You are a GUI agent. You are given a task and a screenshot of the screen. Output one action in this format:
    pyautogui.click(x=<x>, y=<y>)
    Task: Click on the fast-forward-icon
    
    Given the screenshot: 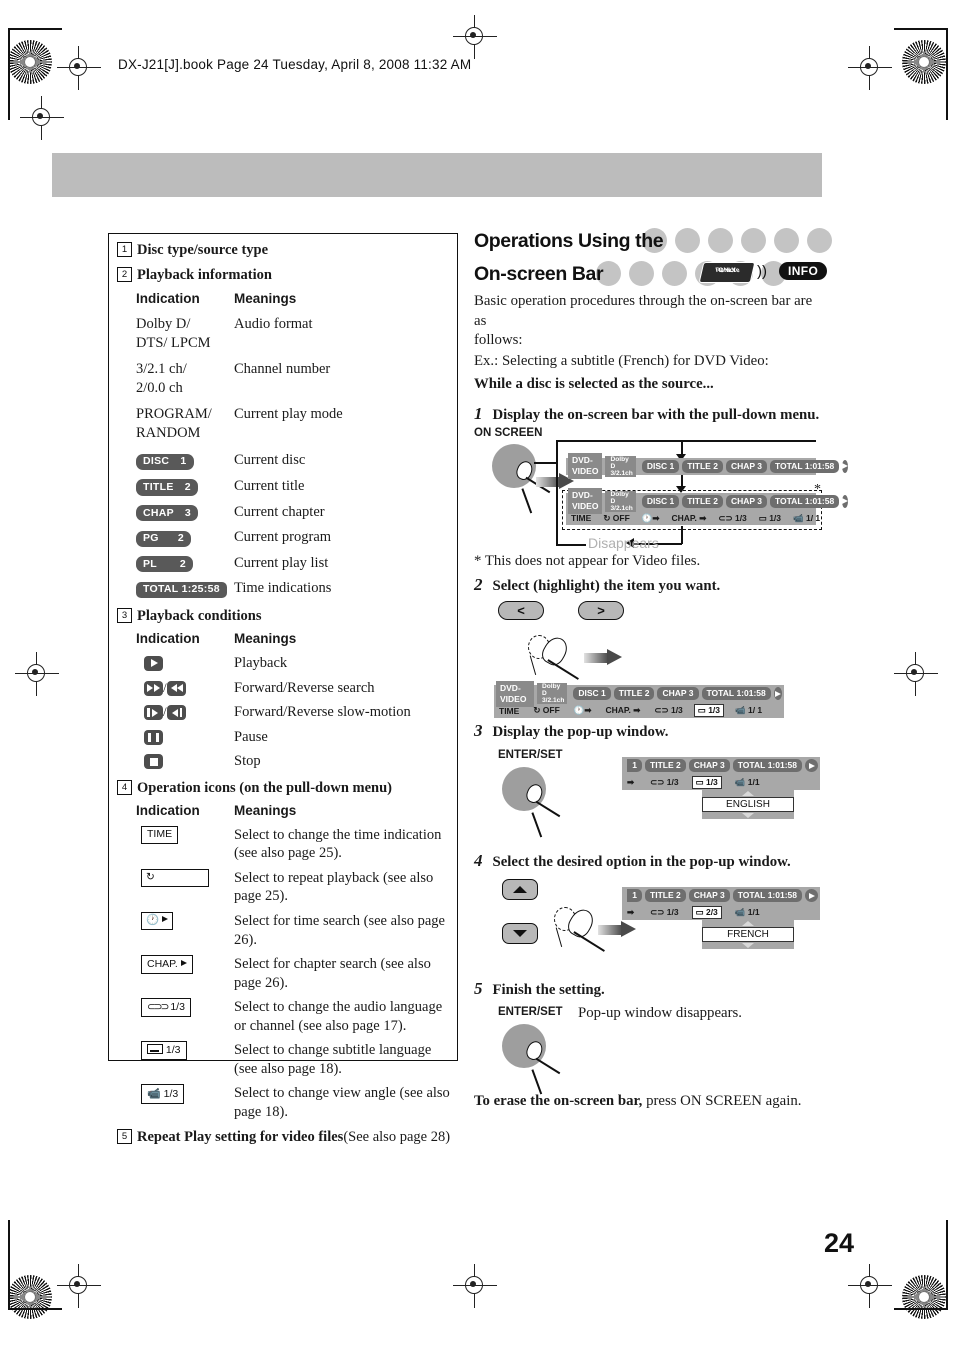 What is the action you would take?
    pyautogui.click(x=153, y=688)
    